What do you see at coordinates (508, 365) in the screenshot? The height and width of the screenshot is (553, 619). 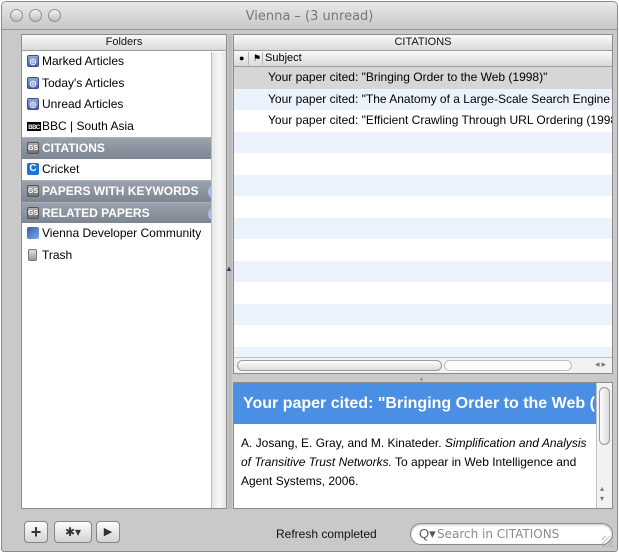 I see `scroll-track` at bounding box center [508, 365].